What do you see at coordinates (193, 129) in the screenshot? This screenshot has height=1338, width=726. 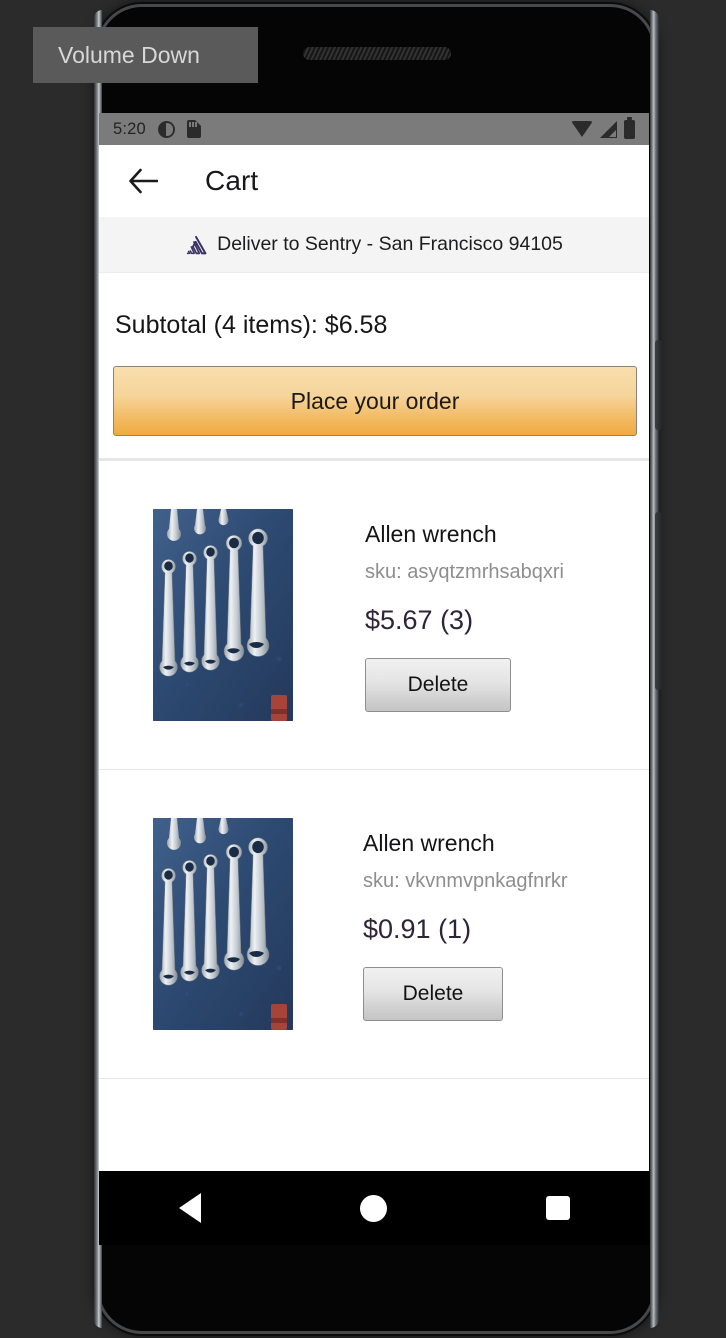 I see `sd-card-icon` at bounding box center [193, 129].